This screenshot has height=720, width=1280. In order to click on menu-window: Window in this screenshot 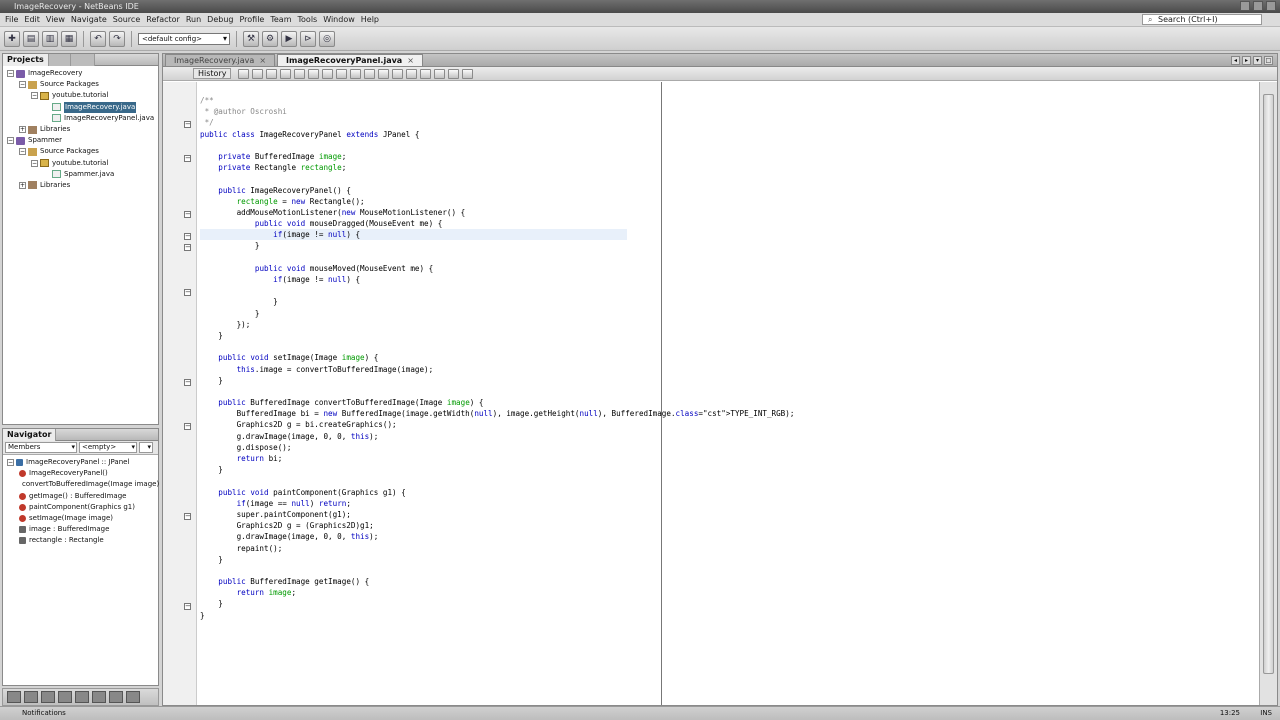, I will do `click(339, 19)`.